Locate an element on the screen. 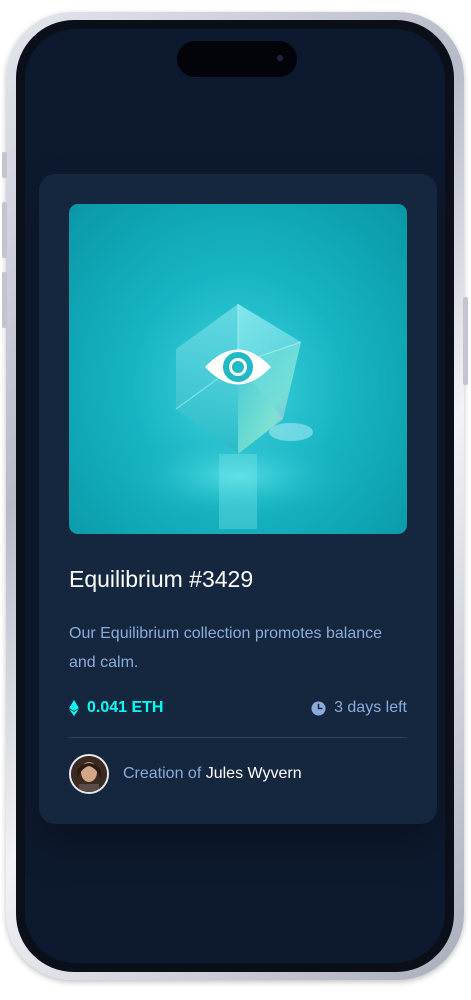  time-left-info: 3 days left is located at coordinates (359, 708).